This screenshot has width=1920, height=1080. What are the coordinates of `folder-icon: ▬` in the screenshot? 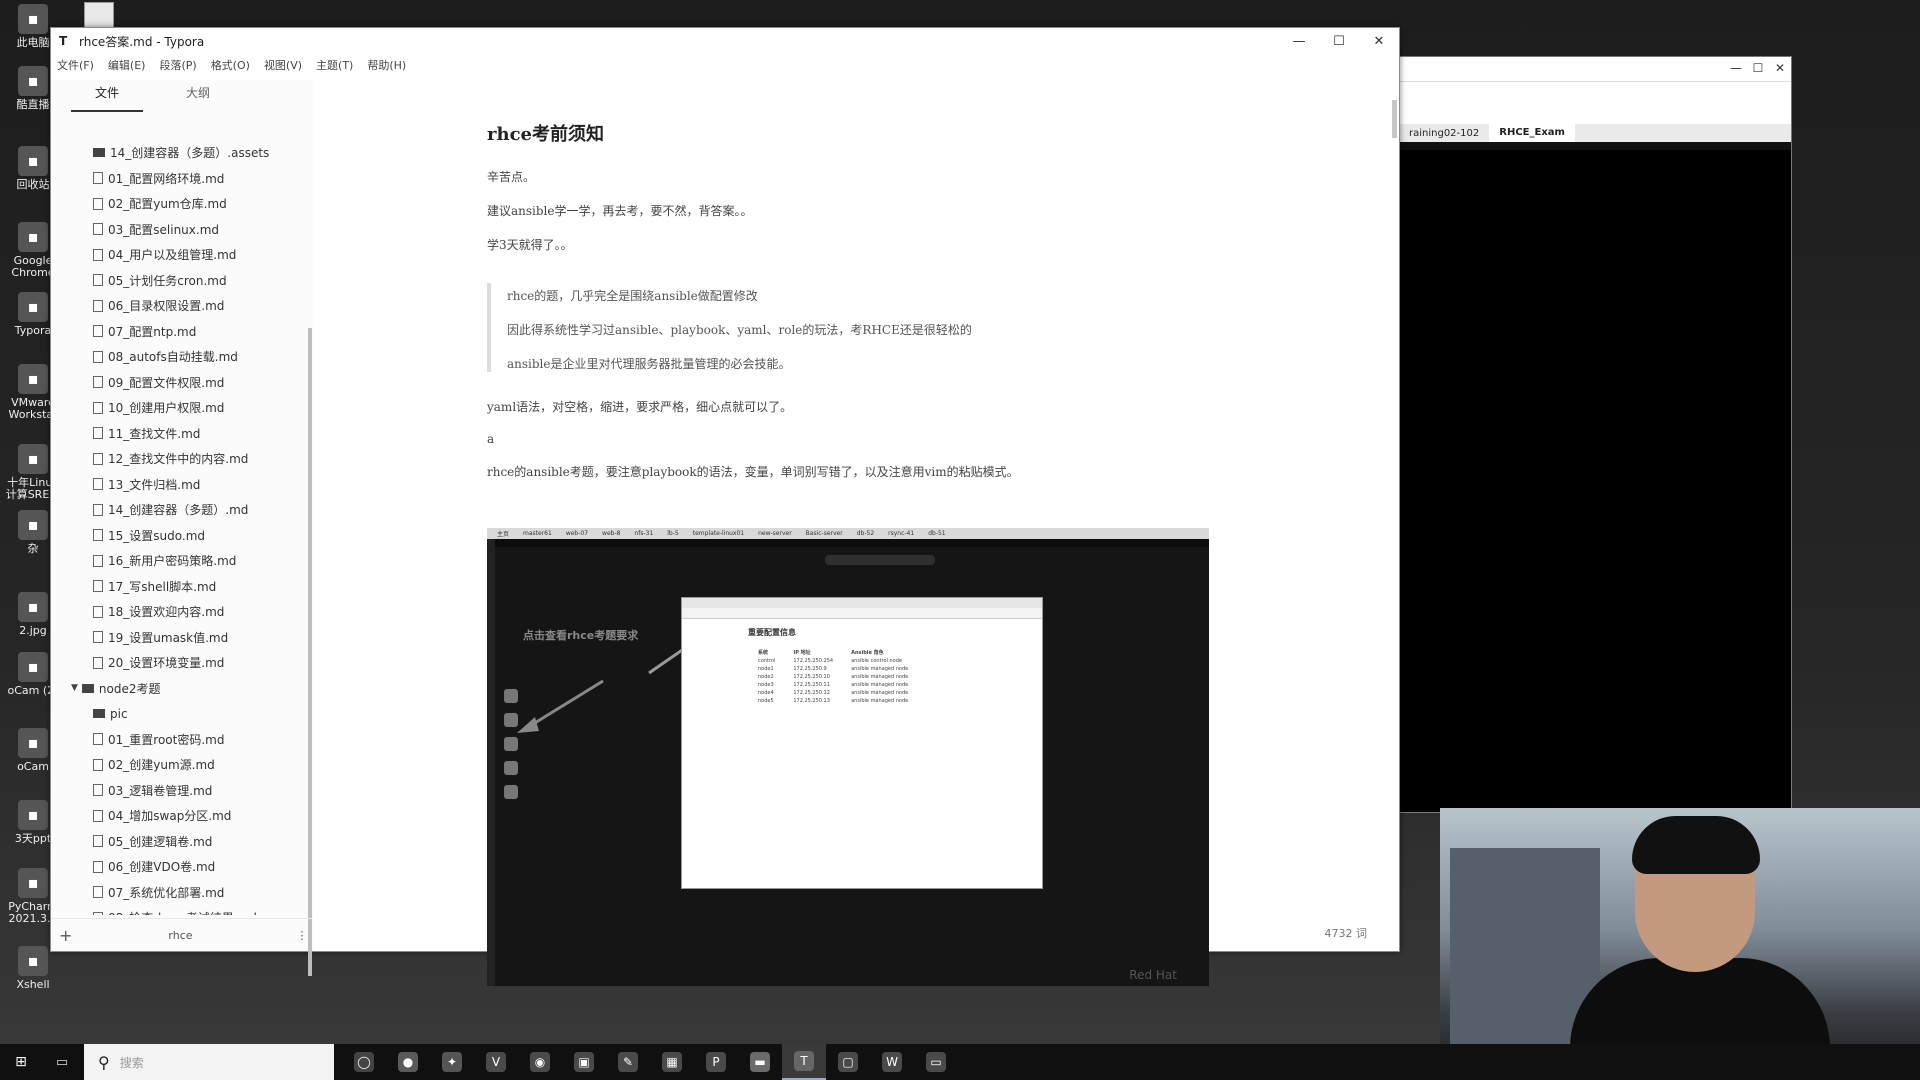 It's located at (760, 1062).